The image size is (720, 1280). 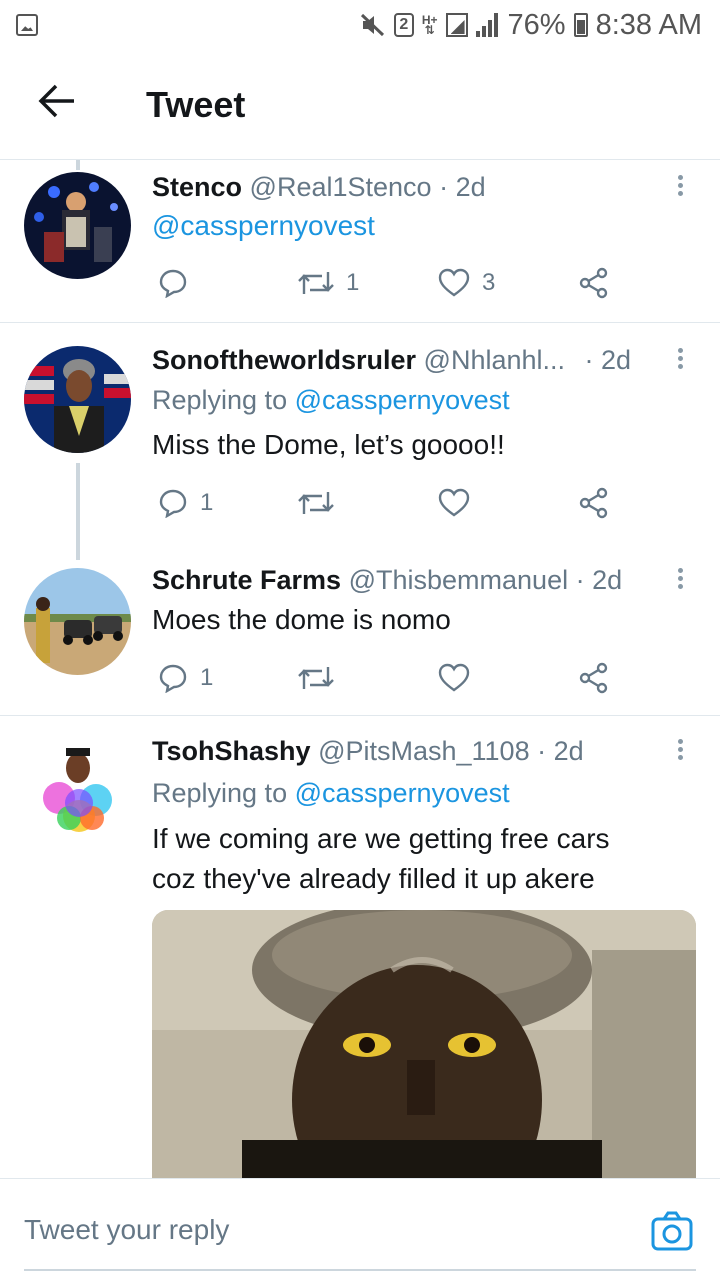 I want to click on tweet-text: Moes the dome is nomo, so click(x=301, y=619).